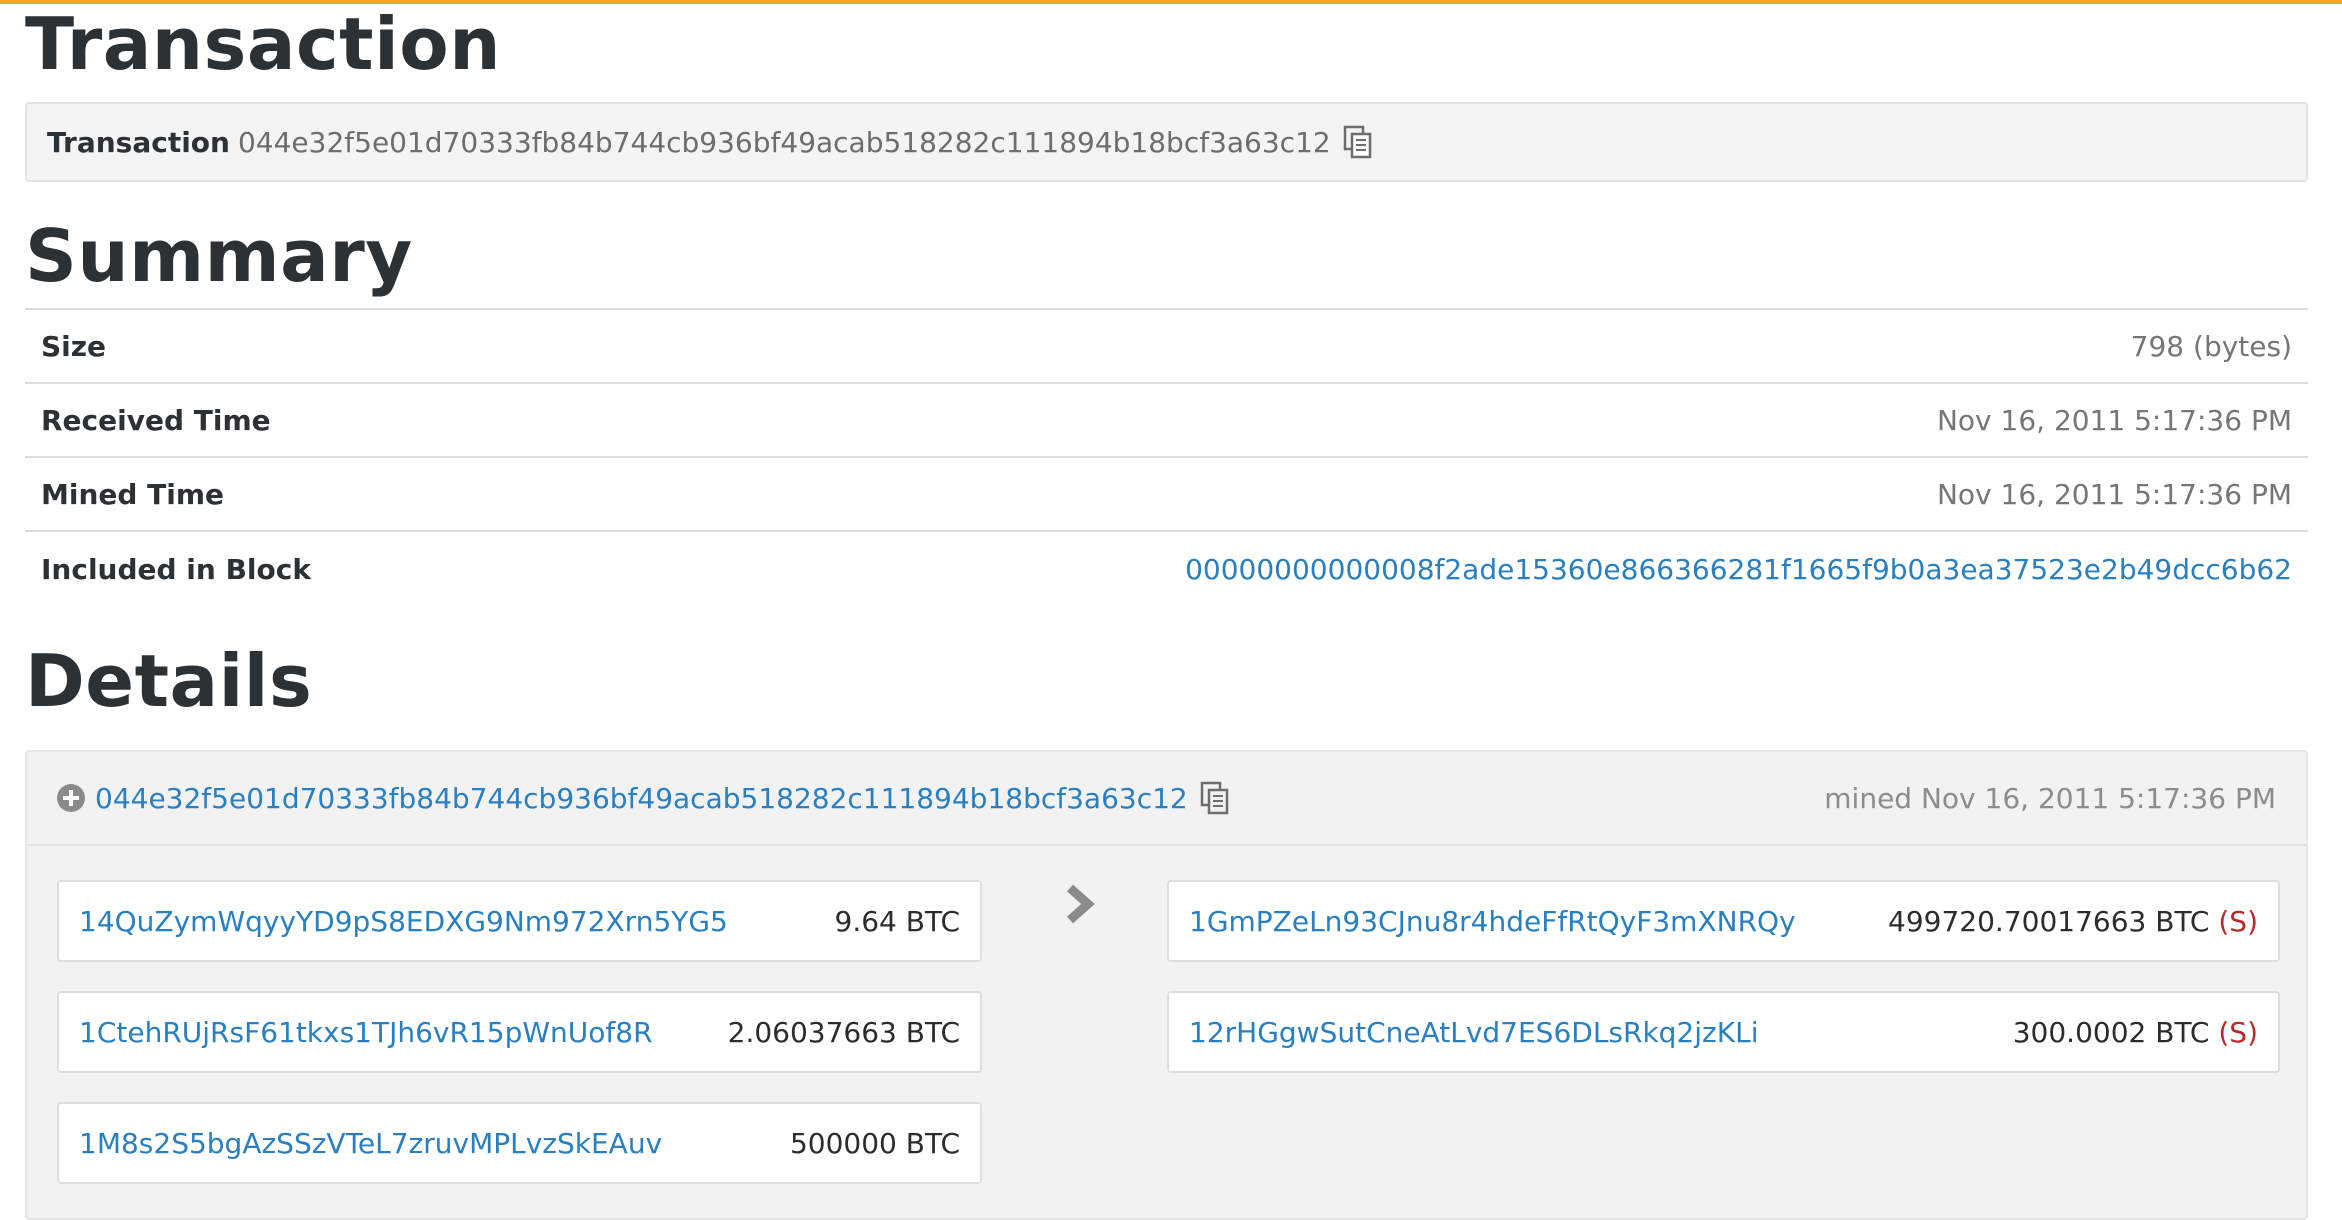  What do you see at coordinates (71, 798) in the screenshot?
I see `expand-plus-icon` at bounding box center [71, 798].